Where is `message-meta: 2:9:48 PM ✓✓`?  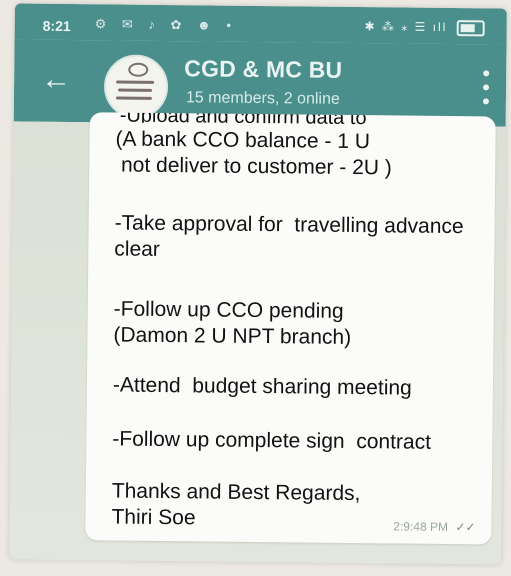 message-meta: 2:9:48 PM ✓✓ is located at coordinates (434, 526).